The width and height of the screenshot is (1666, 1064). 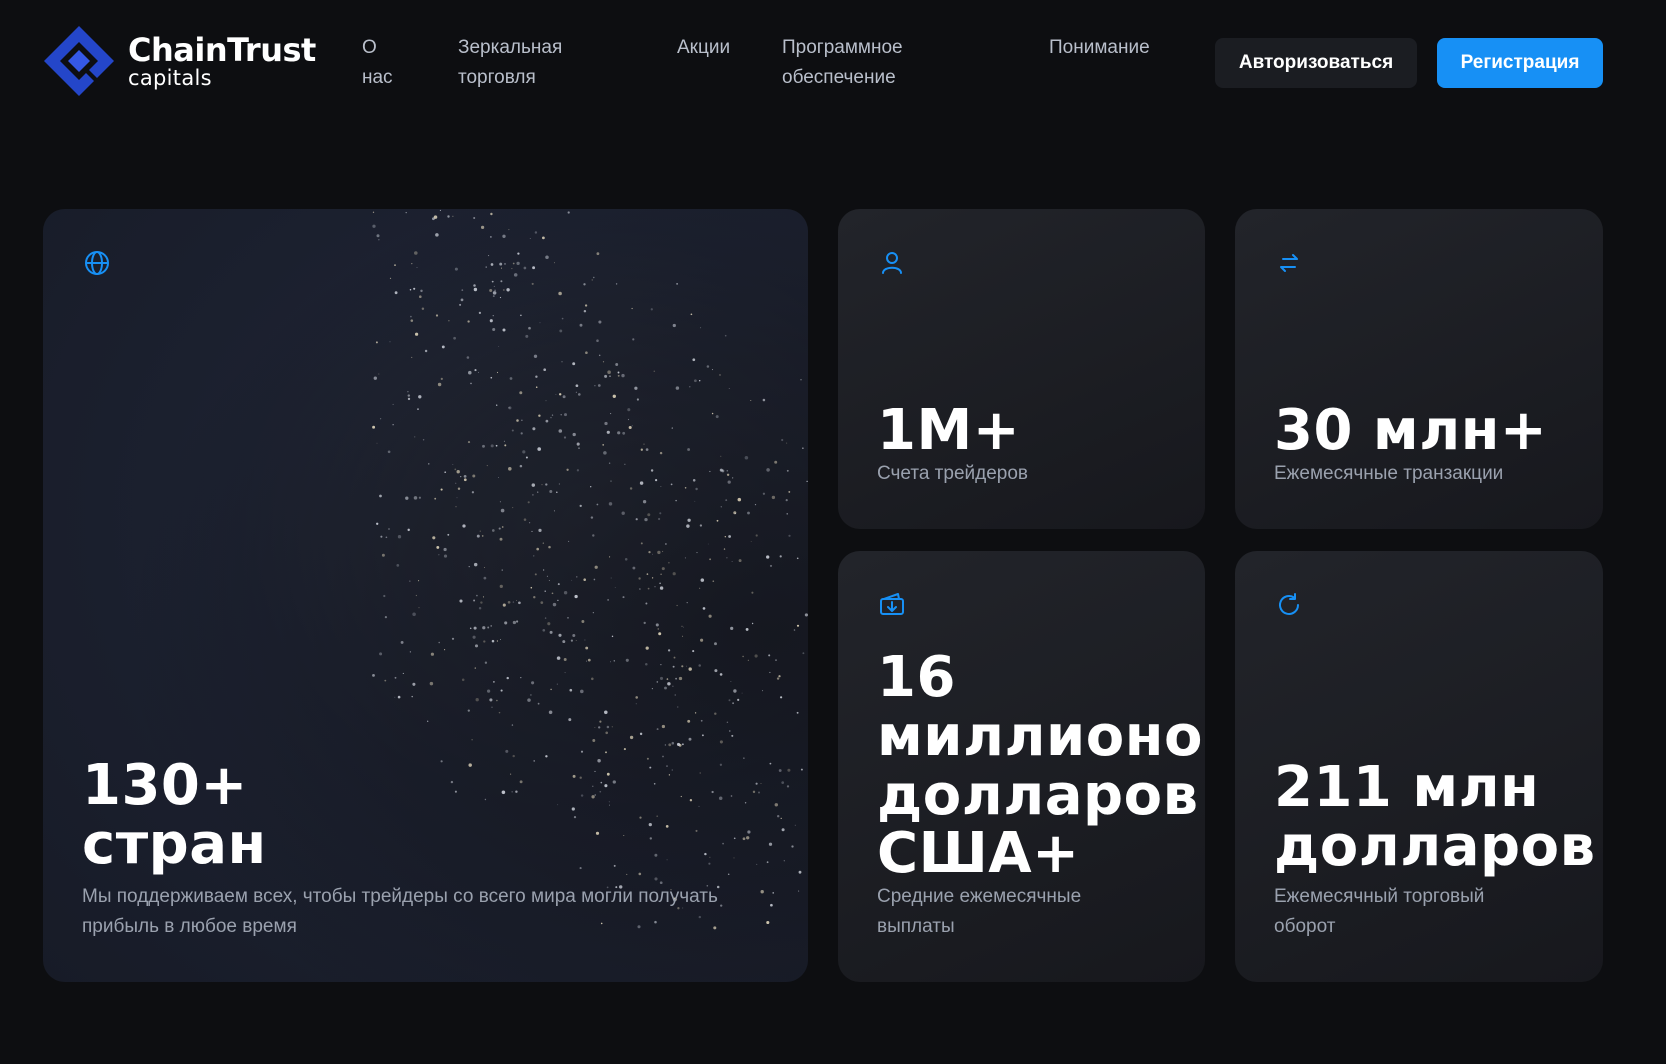 What do you see at coordinates (170, 77) in the screenshot?
I see `brand-subtitle: capitals` at bounding box center [170, 77].